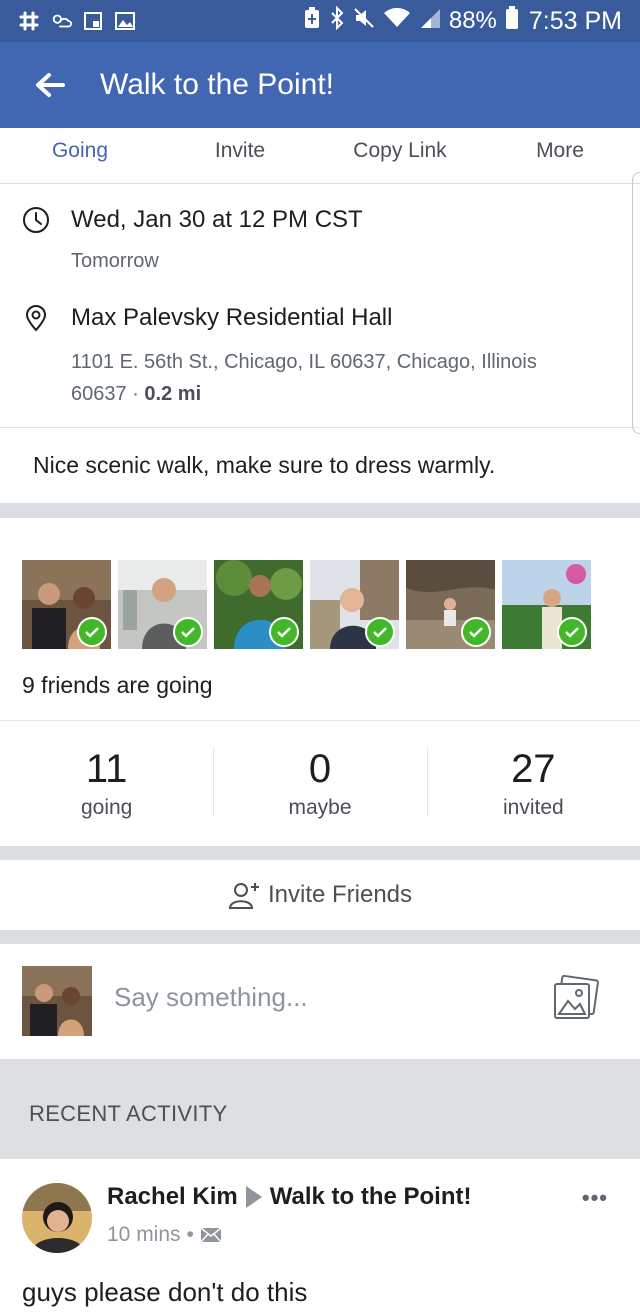 This screenshot has height=1315, width=640. I want to click on calendar-icon, so click(93, 21).